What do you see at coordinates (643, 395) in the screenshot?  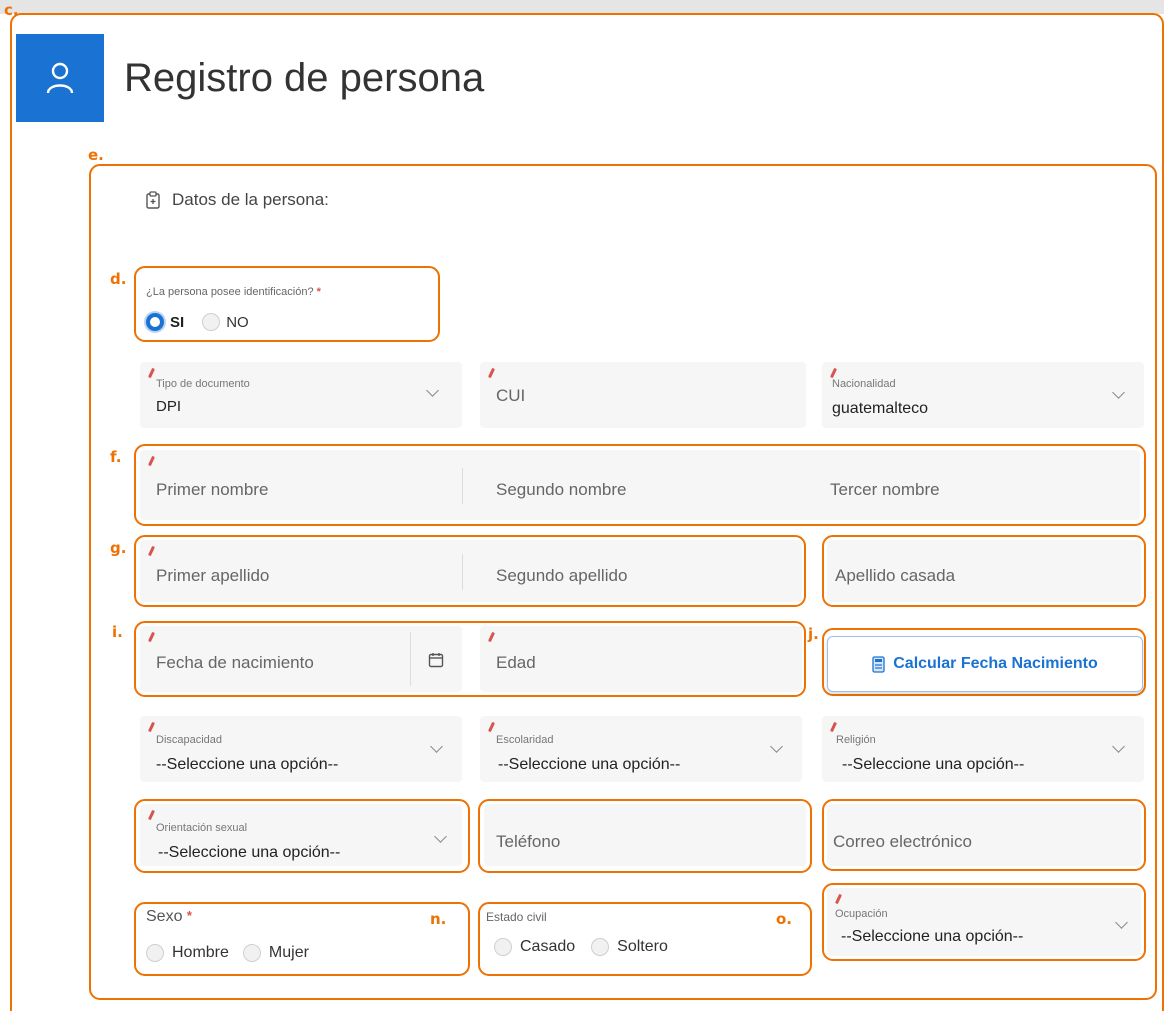 I see `cui-input: CUI` at bounding box center [643, 395].